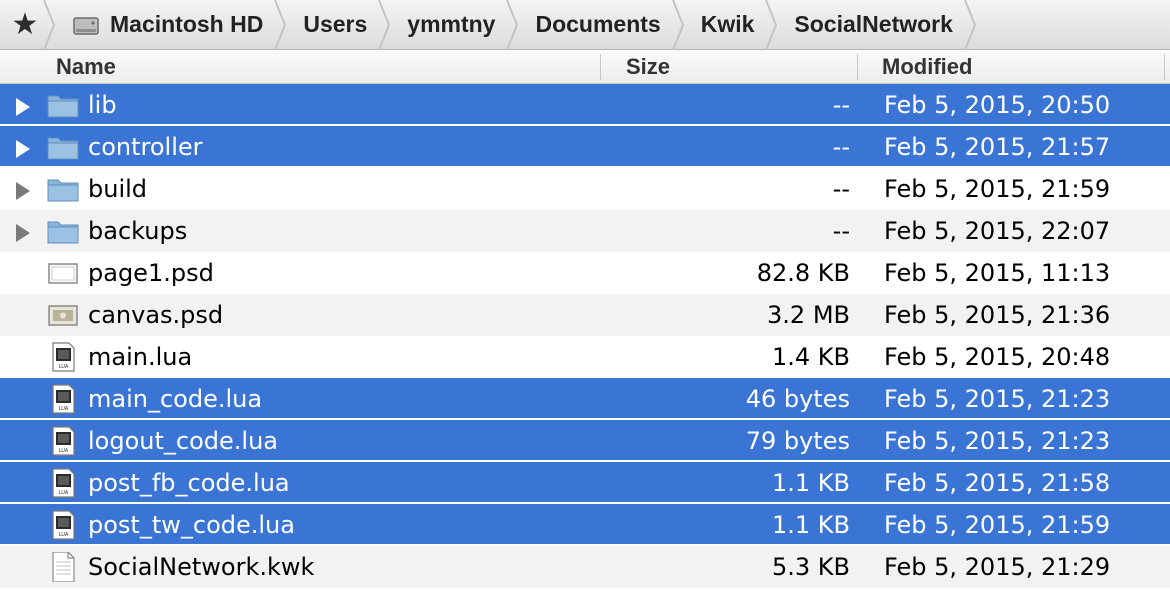 This screenshot has height=616, width=1170. What do you see at coordinates (189, 483) in the screenshot?
I see `file-name: post_fb_code.lua` at bounding box center [189, 483].